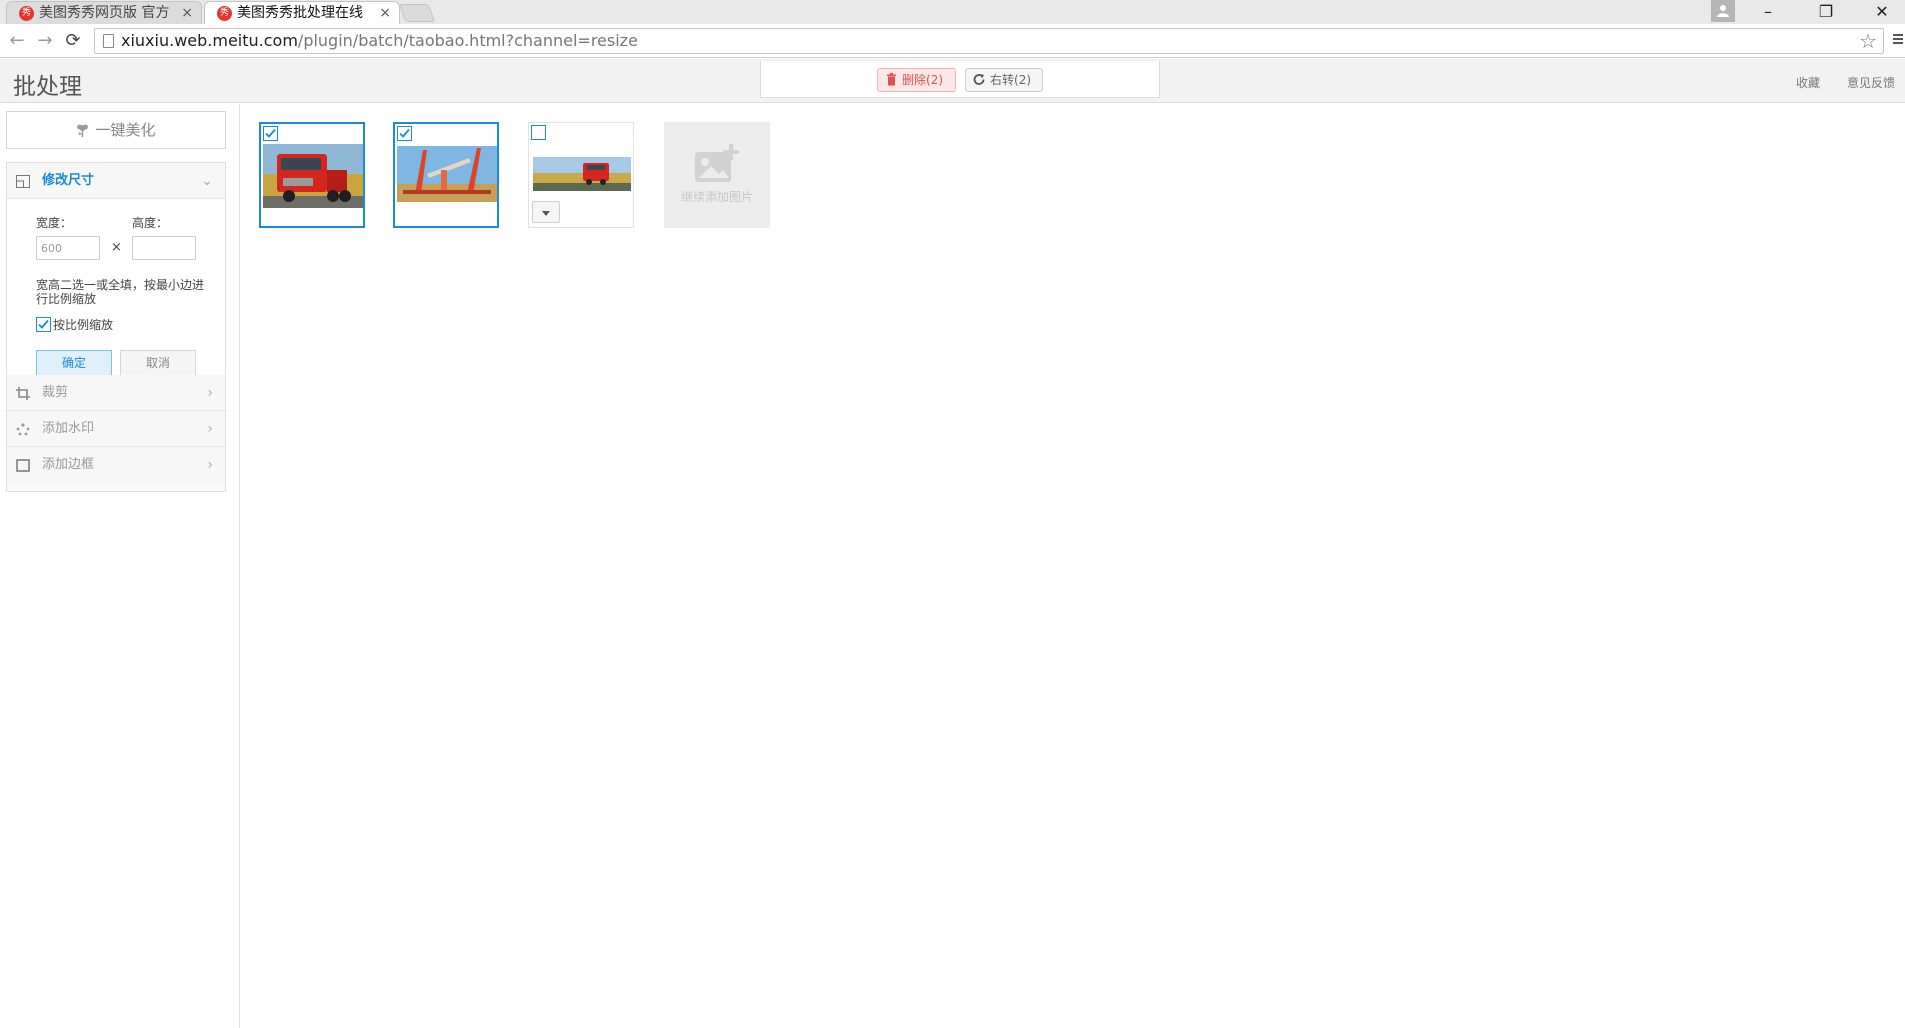  I want to click on batch-toolbar: 删除(2) 右转(2), so click(960, 79).